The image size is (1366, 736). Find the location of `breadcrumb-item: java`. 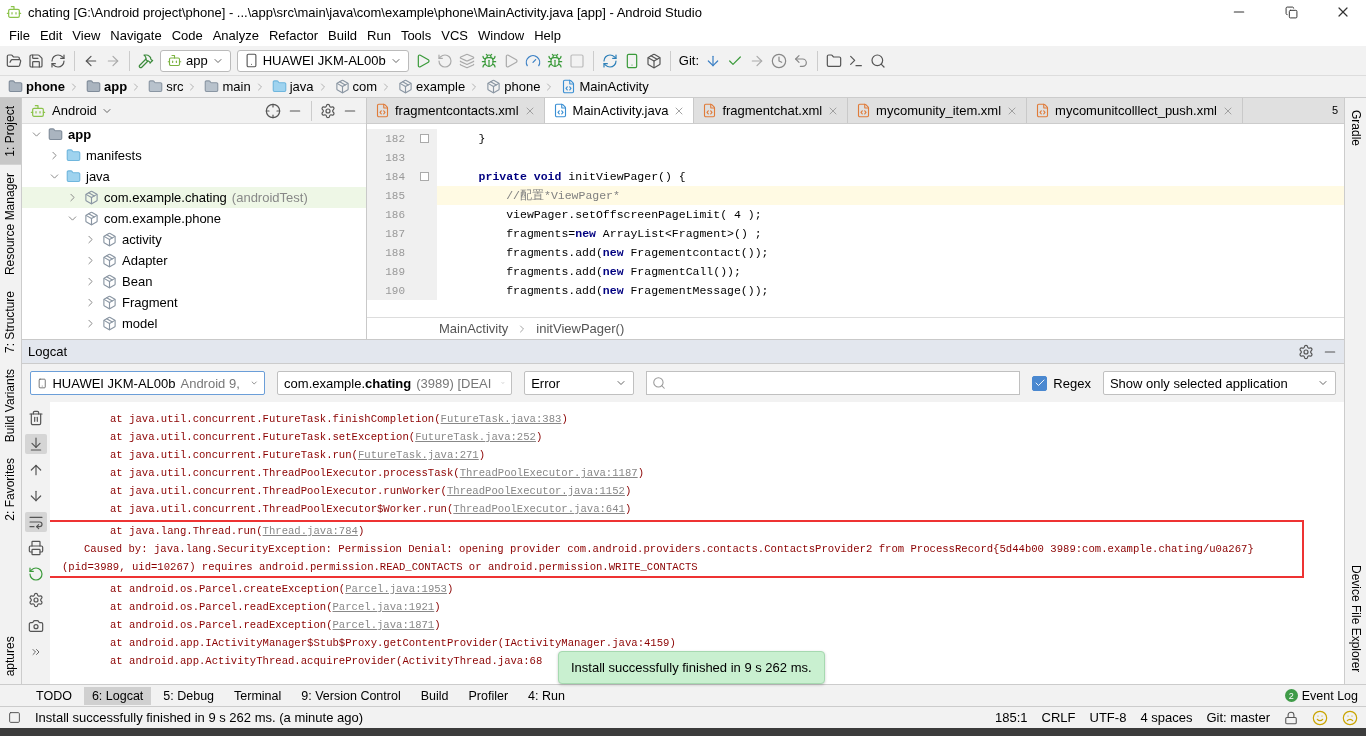

breadcrumb-item: java is located at coordinates (302, 86).